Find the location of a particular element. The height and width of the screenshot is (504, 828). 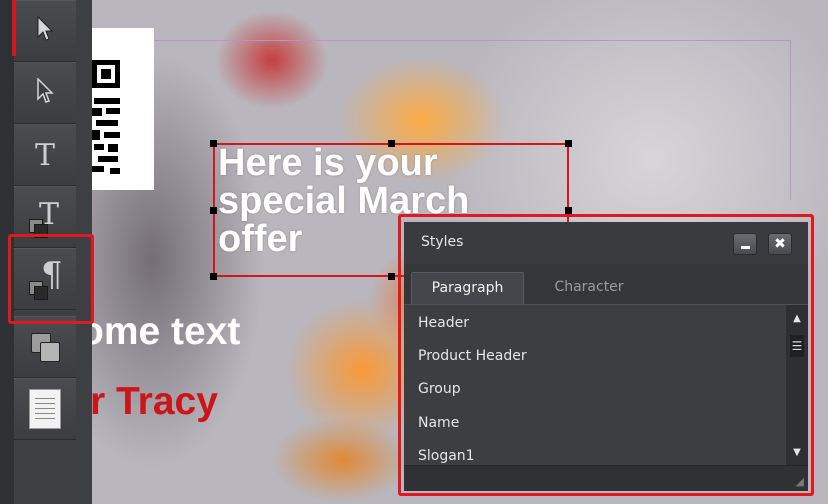

document-lines-icon is located at coordinates (45, 409).